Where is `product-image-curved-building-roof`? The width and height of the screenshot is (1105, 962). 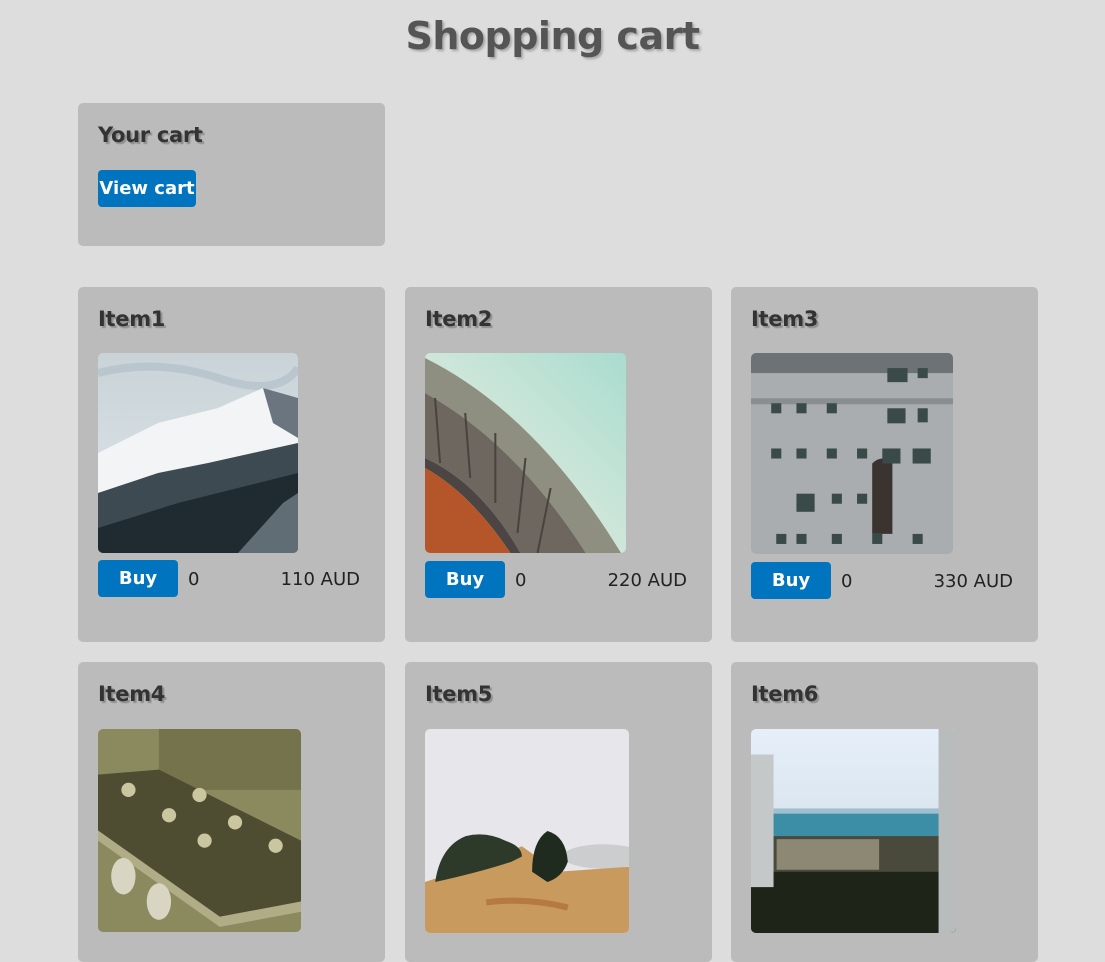 product-image-curved-building-roof is located at coordinates (525, 453).